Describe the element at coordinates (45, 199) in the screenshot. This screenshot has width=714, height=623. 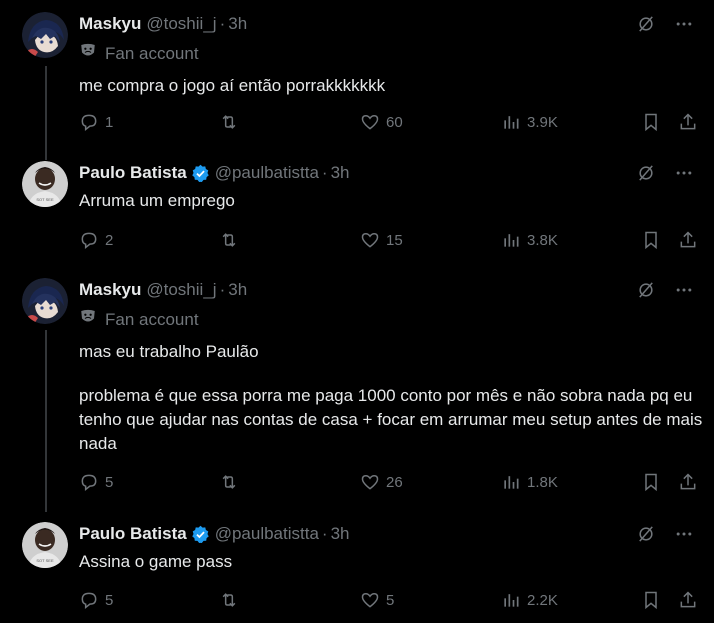
I see `svg-text: SOT SEE` at that location.